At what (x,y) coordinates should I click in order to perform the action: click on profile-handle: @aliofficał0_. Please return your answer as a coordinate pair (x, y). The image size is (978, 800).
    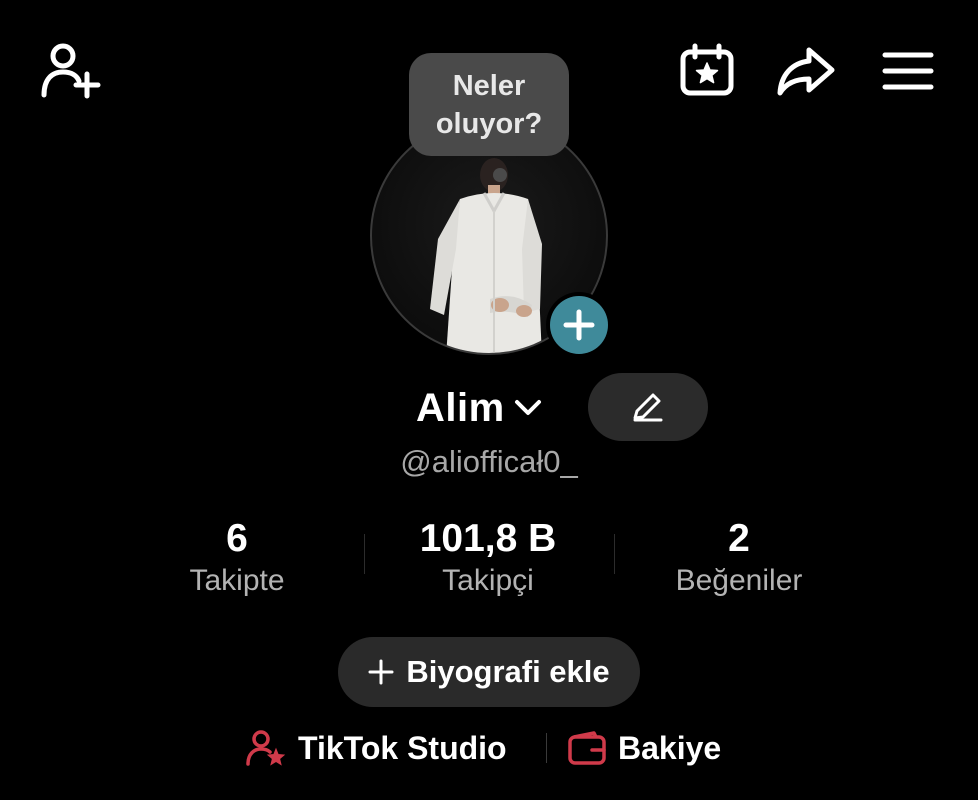
    Looking at the image, I should click on (489, 461).